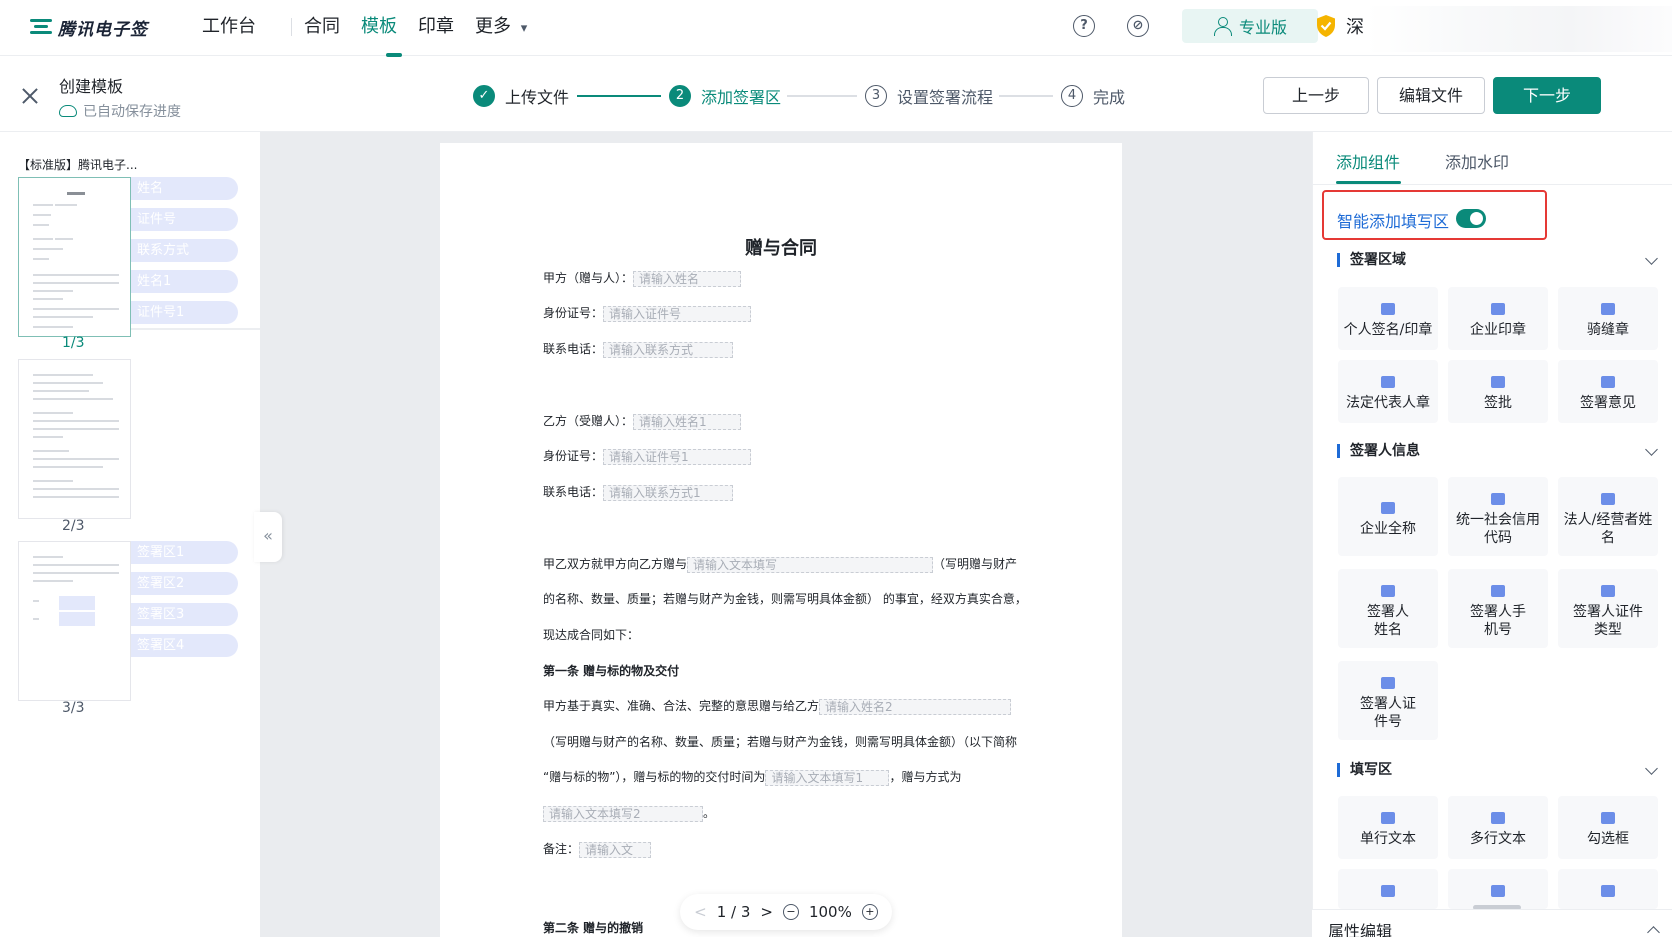 The image size is (1672, 937). Describe the element at coordinates (1093, 96) in the screenshot. I see `step-finish: 4 完成` at that location.